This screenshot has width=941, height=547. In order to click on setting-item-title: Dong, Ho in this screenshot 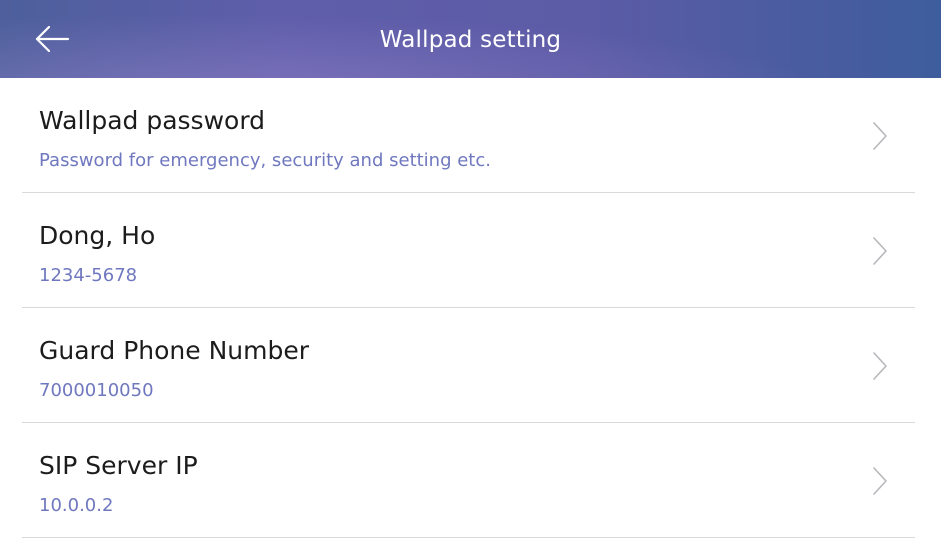, I will do `click(97, 235)`.